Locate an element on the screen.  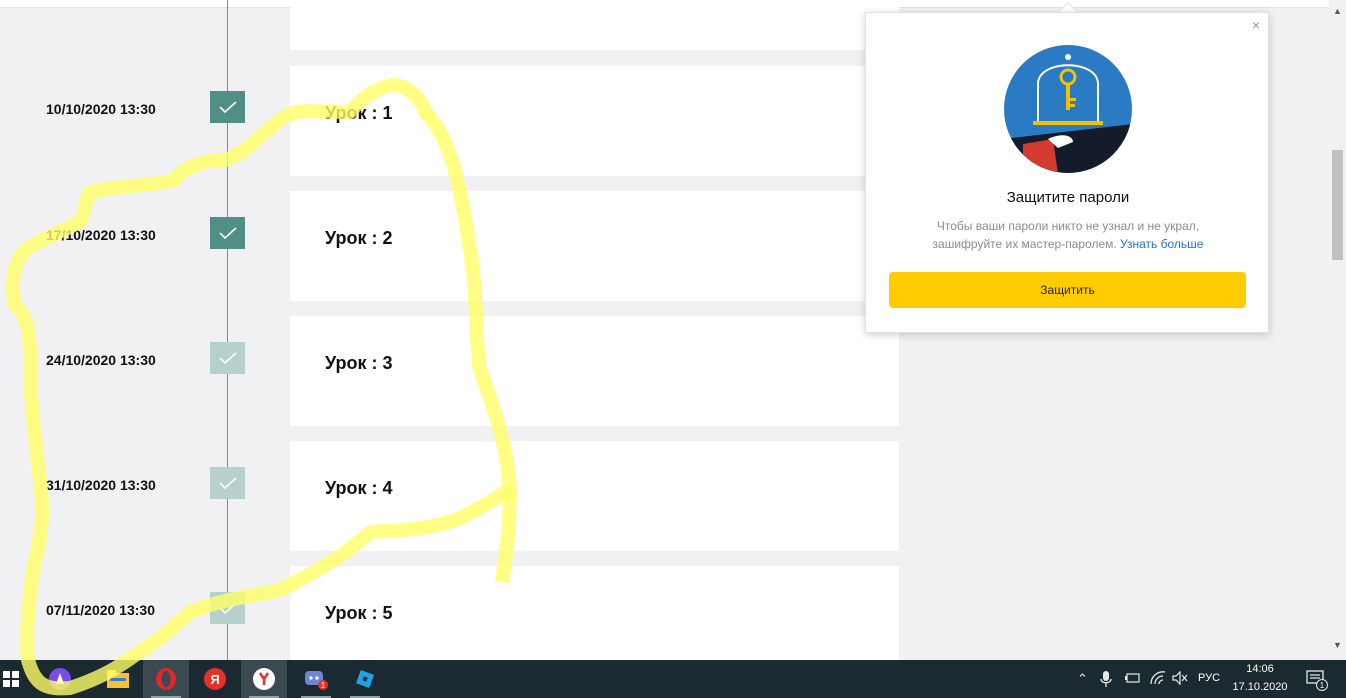
show-hidden-icons-icon: ⌃ is located at coordinates (1082, 679).